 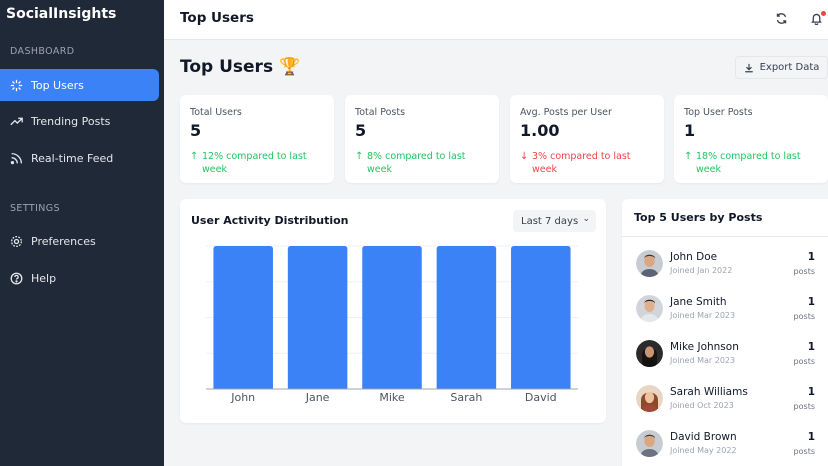 What do you see at coordinates (698, 302) in the screenshot?
I see `user-name: Jane Smith` at bounding box center [698, 302].